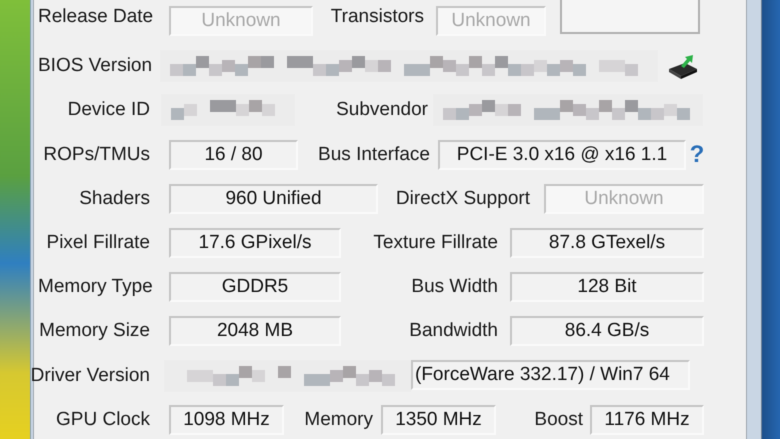 This screenshot has height=439, width=780. I want to click on field-label: Subvendor, so click(381, 110).